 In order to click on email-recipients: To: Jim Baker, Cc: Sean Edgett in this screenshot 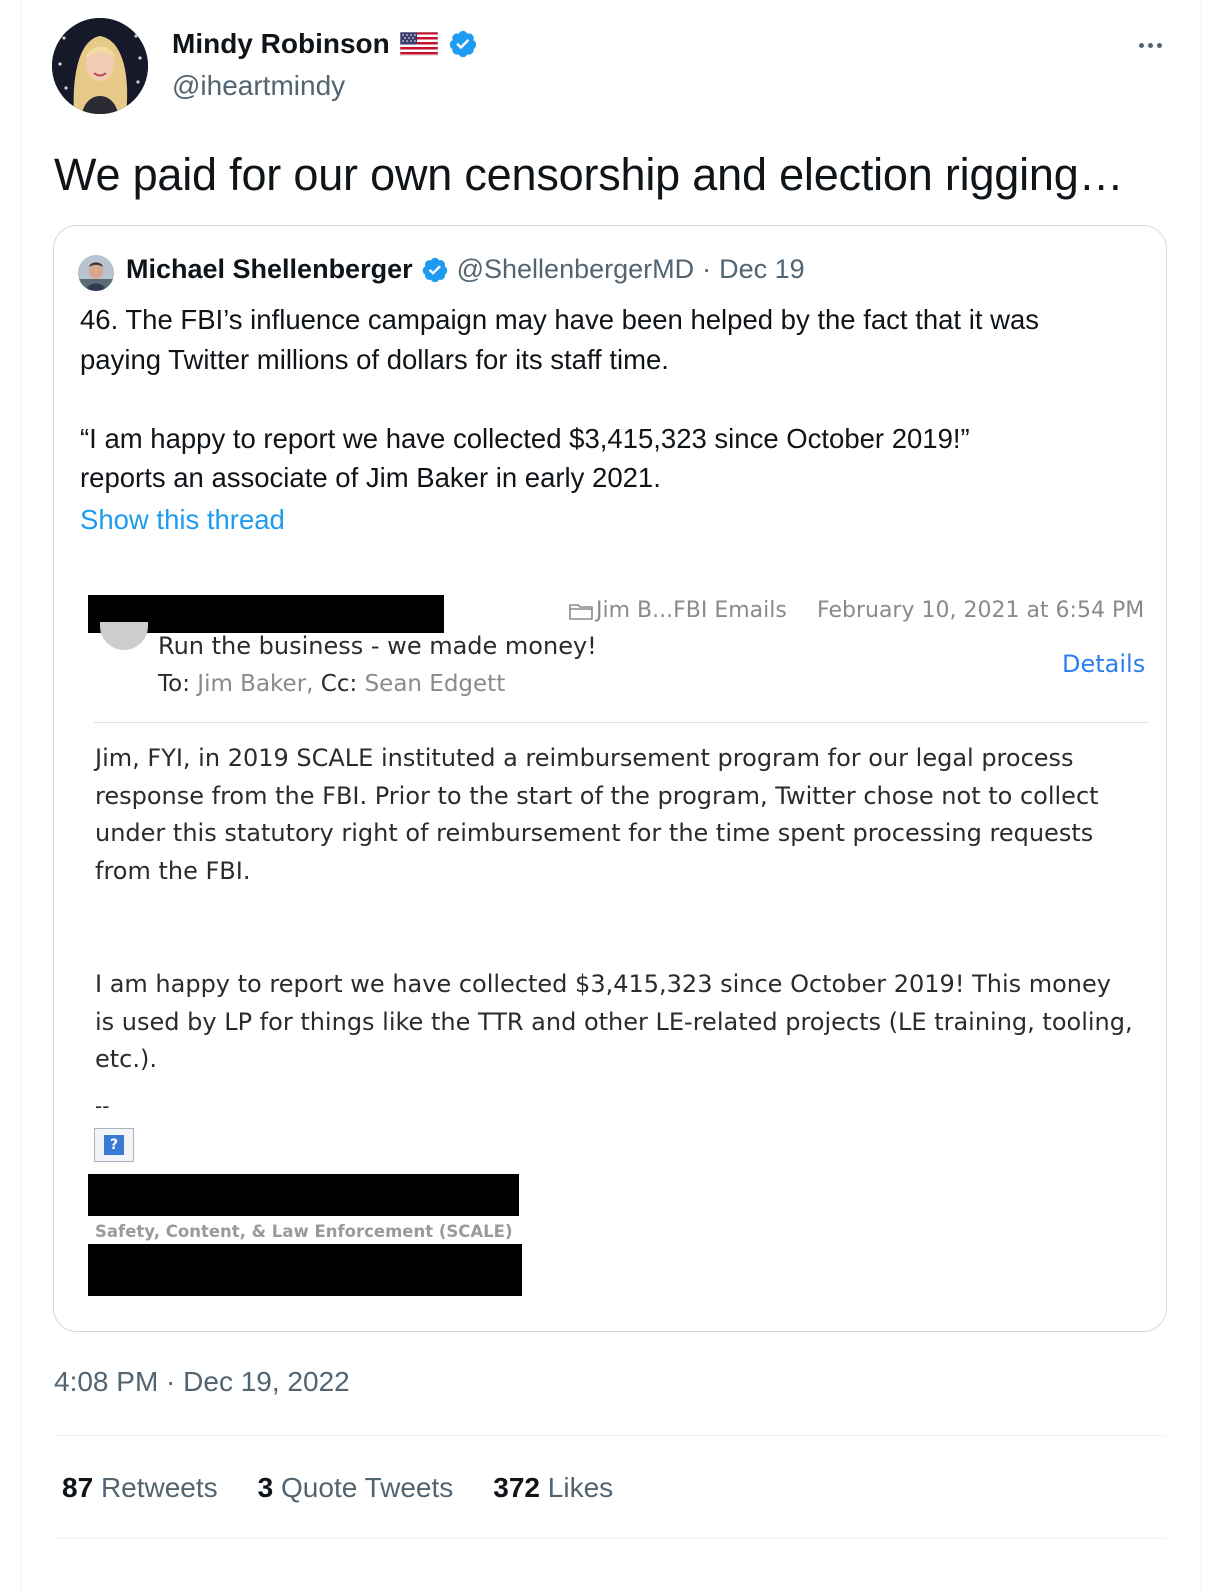, I will do `click(331, 684)`.